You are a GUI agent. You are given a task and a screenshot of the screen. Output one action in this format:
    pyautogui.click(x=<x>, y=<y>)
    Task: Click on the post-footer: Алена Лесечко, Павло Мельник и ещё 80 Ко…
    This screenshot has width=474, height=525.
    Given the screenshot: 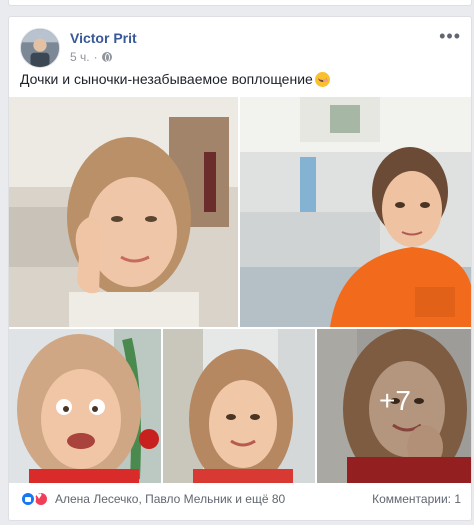 What is the action you would take?
    pyautogui.click(x=240, y=499)
    